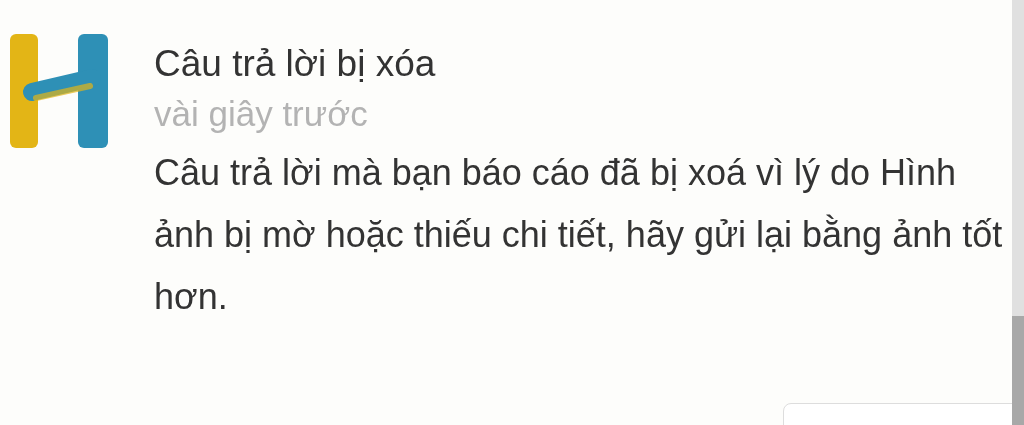 Image resolution: width=1024 pixels, height=425 pixels. I want to click on scrollbar, so click(1018, 212).